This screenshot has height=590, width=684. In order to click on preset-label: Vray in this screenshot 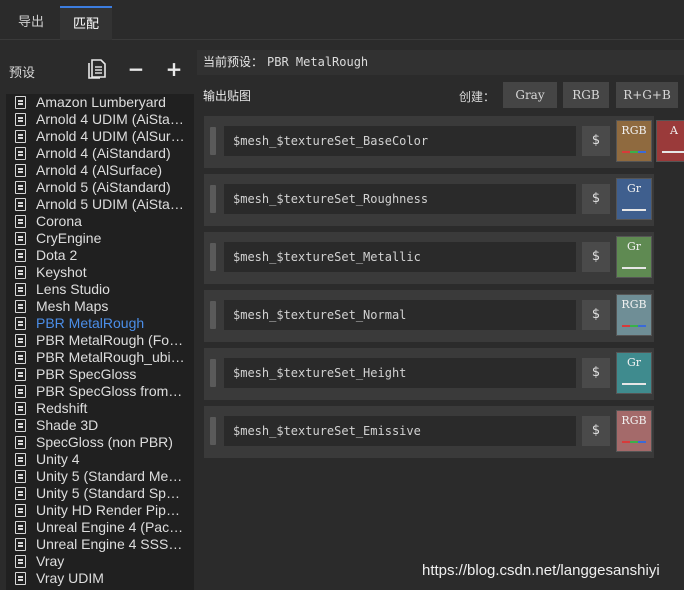, I will do `click(50, 561)`.